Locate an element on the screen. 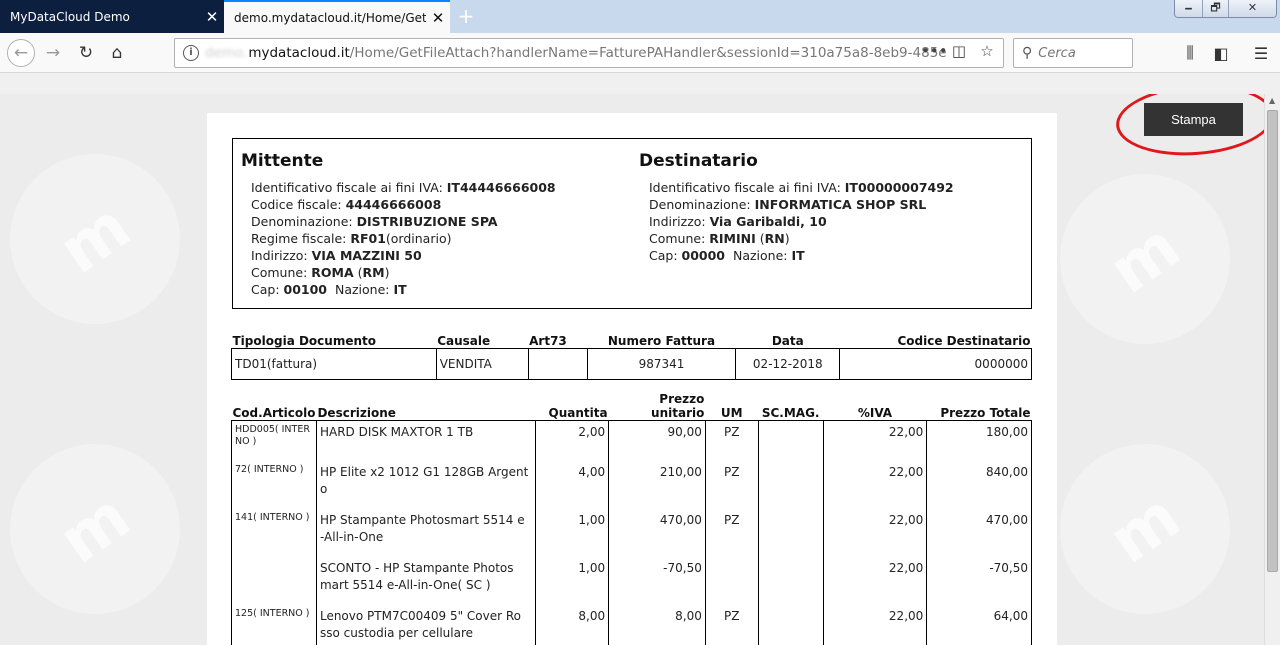 The image size is (1280, 645). mittente-line: Comune: ROMA (RM) is located at coordinates (320, 272).